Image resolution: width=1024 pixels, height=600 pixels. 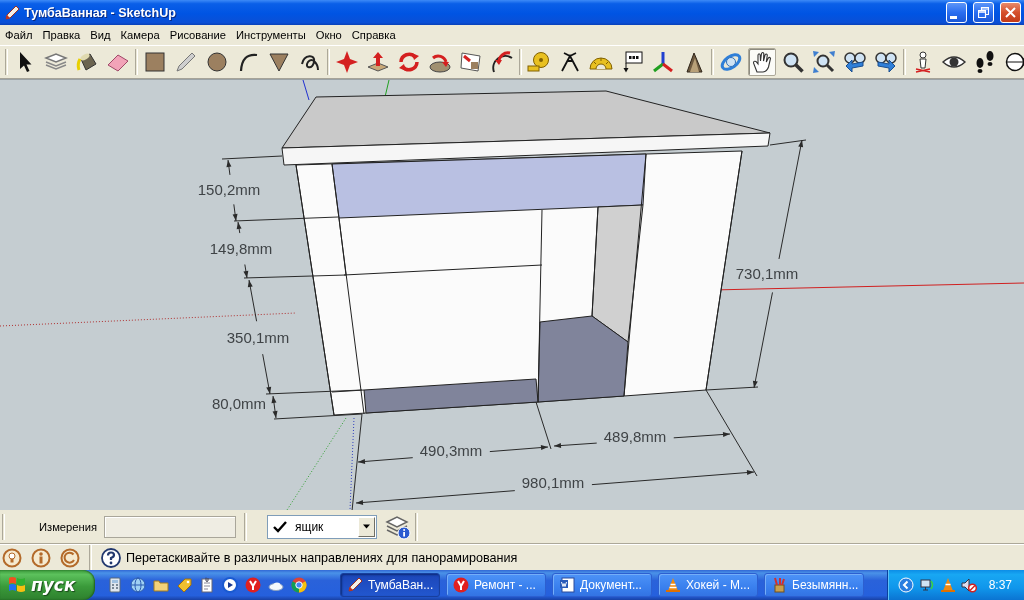 I want to click on rotate-arrows-icon, so click(x=409, y=62).